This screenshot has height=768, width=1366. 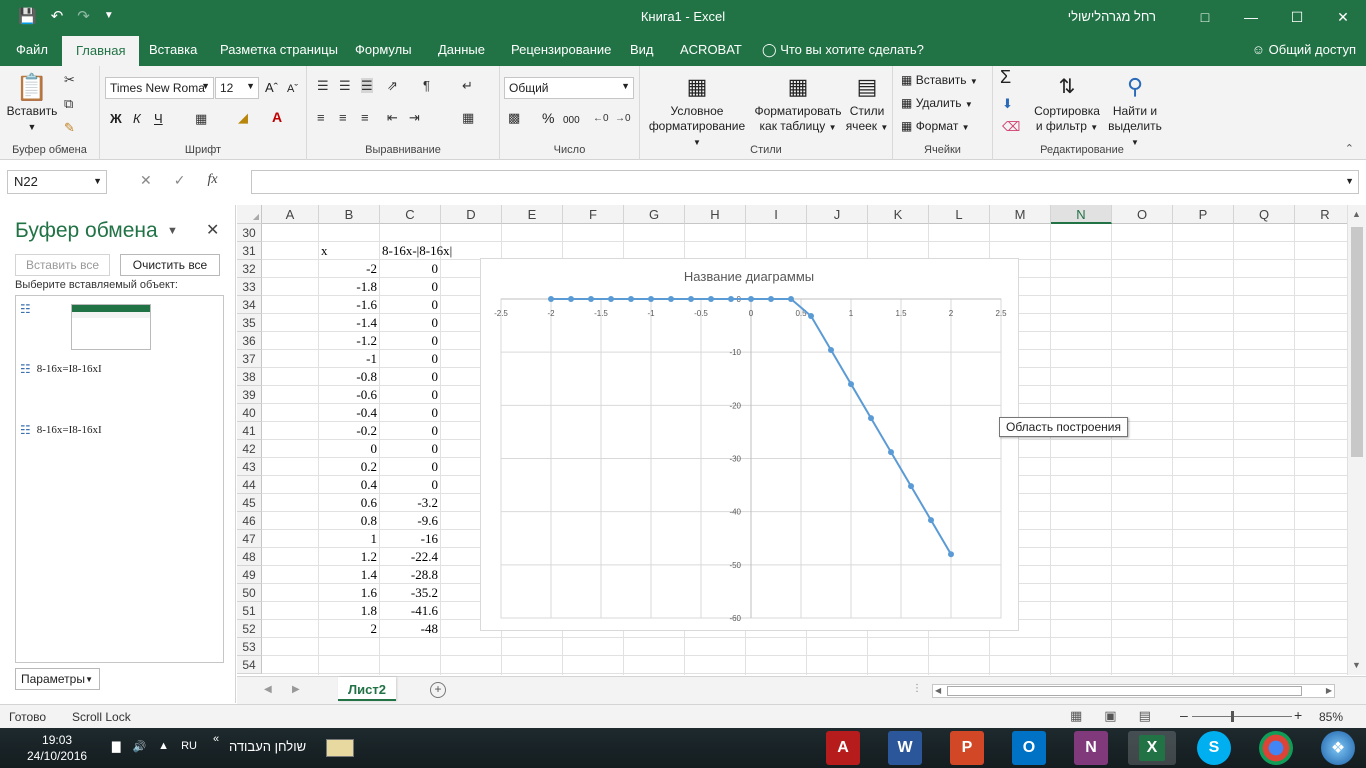 I want to click on row-header: 37, so click(x=249, y=359).